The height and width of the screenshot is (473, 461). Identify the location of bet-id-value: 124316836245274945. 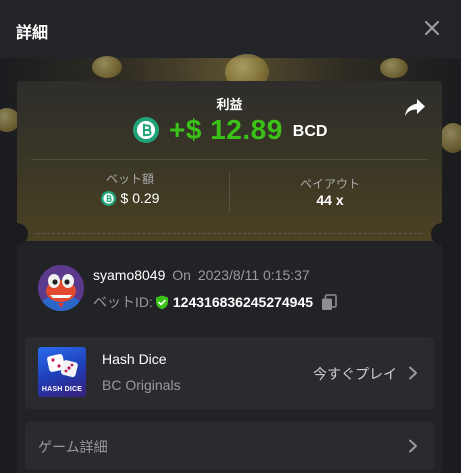
(243, 302).